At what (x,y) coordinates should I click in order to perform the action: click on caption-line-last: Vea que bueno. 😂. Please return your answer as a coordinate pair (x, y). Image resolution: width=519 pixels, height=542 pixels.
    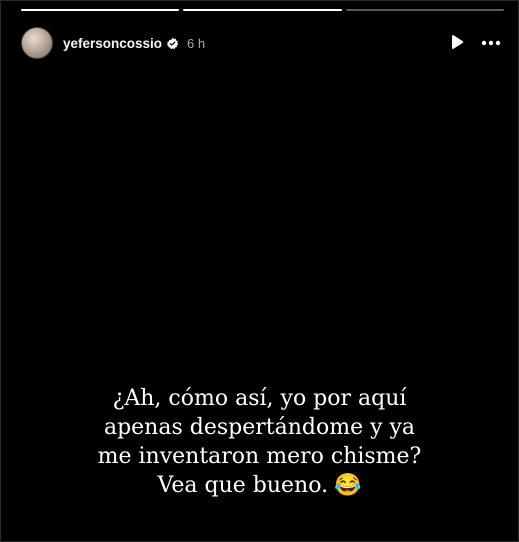
    Looking at the image, I should click on (259, 485).